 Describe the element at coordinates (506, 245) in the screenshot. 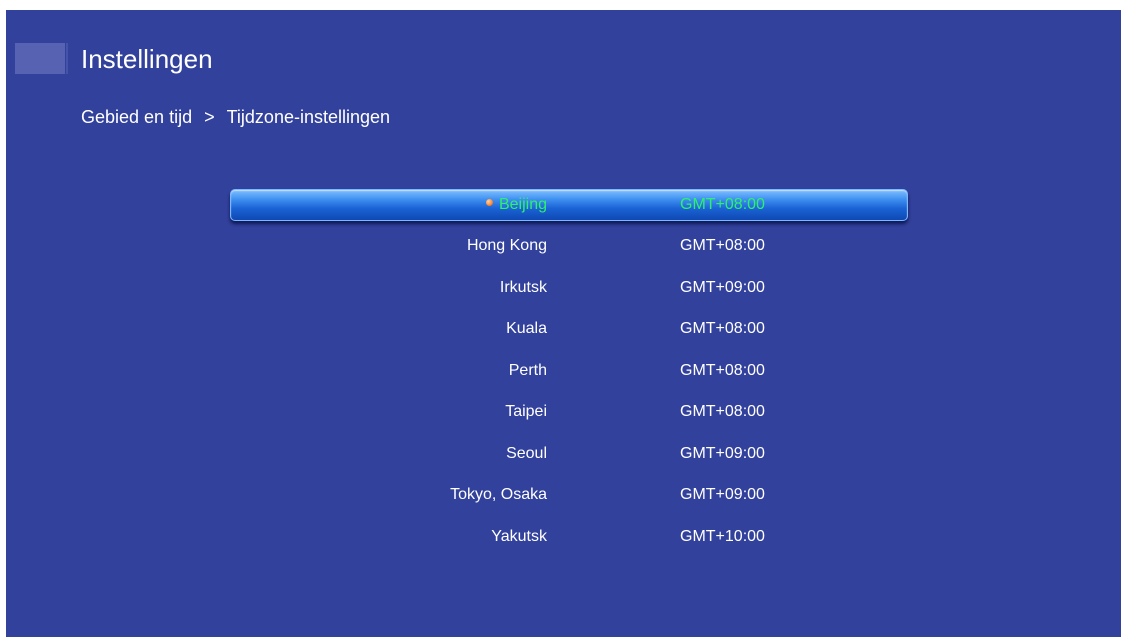

I see `timezone-city: Hong Kong` at that location.